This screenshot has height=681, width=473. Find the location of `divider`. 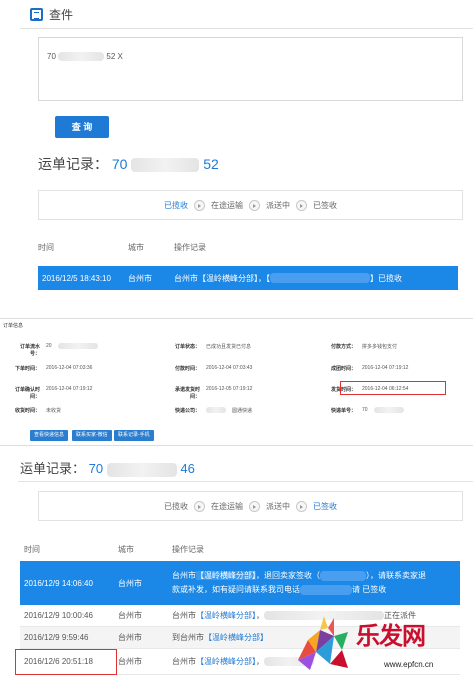

divider is located at coordinates (246, 28).